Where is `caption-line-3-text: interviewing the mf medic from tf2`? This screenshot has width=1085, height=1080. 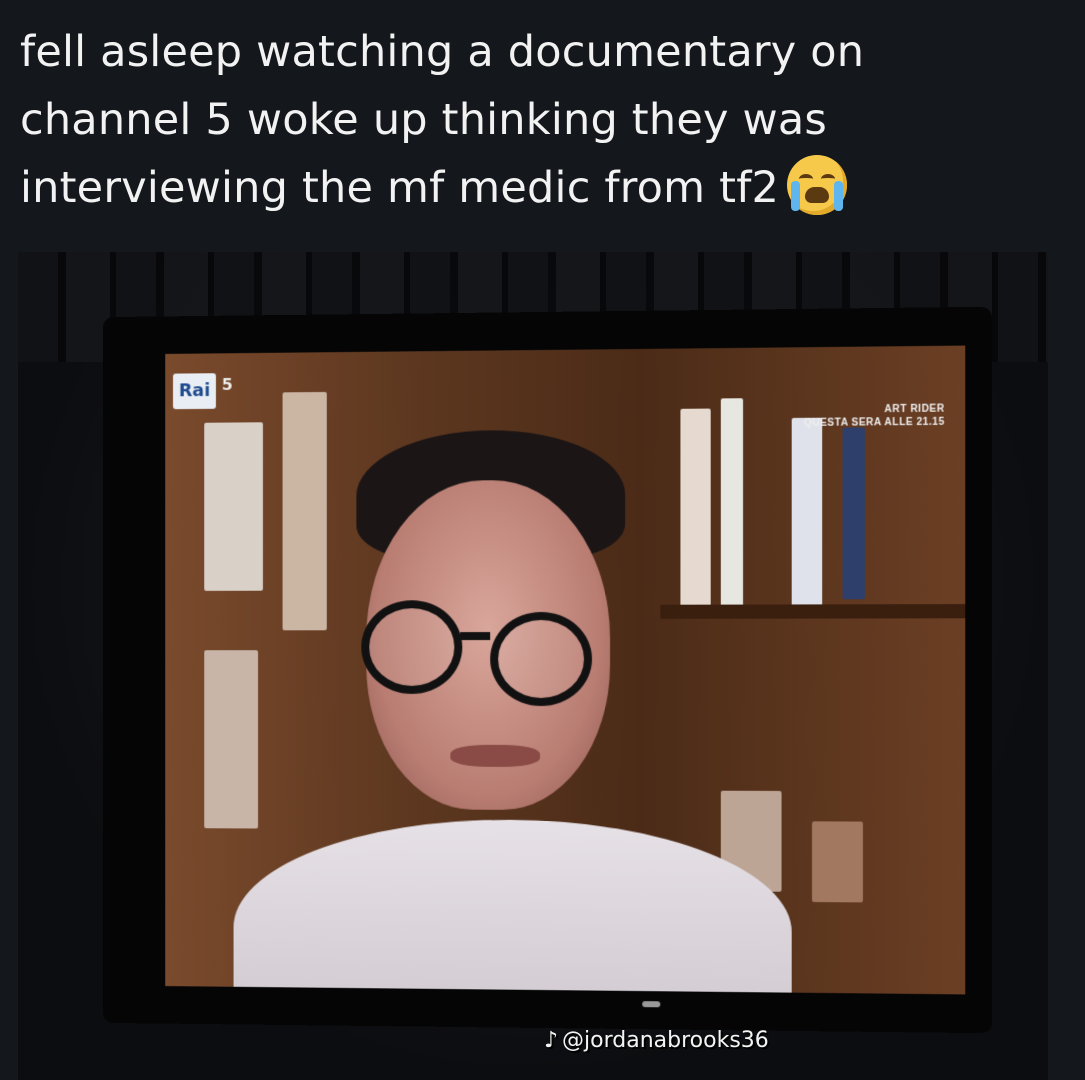 caption-line-3-text: interviewing the mf medic from tf2 is located at coordinates (400, 188).